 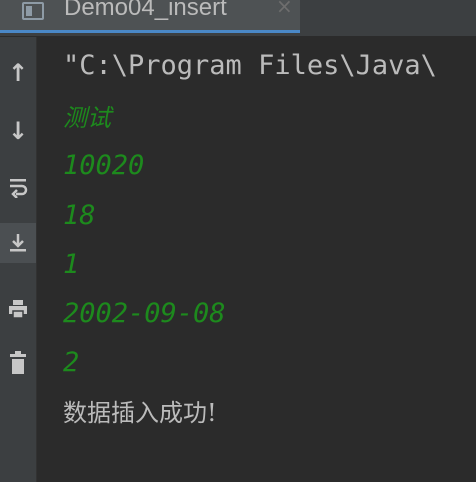 What do you see at coordinates (79, 215) in the screenshot?
I see `input-line: 18` at bounding box center [79, 215].